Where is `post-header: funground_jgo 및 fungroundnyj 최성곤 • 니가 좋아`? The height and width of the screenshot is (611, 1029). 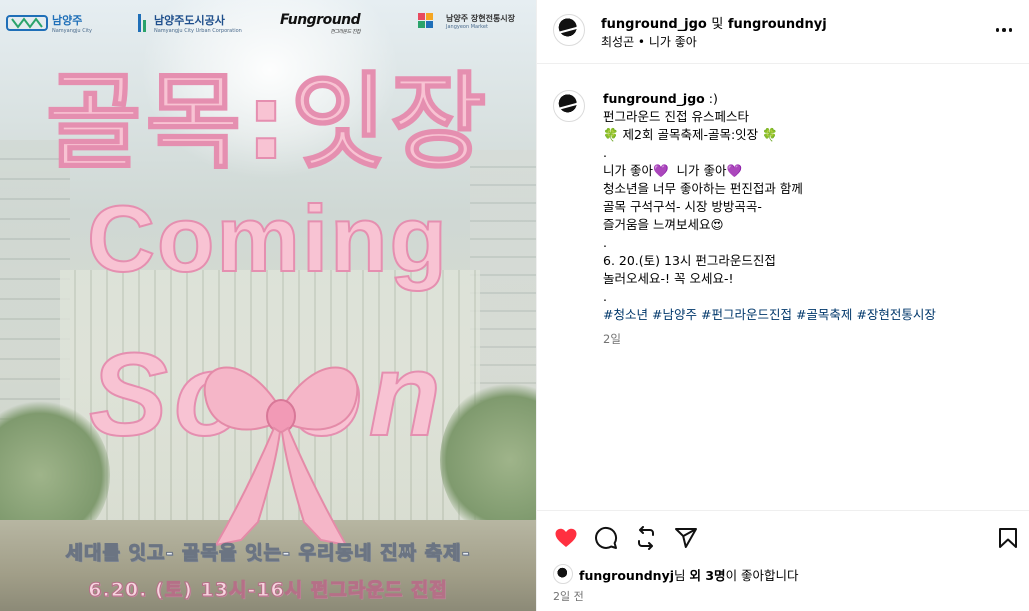
post-header: funground_jgo 및 fungroundnyj 최성곤 • 니가 좋아 is located at coordinates (783, 32).